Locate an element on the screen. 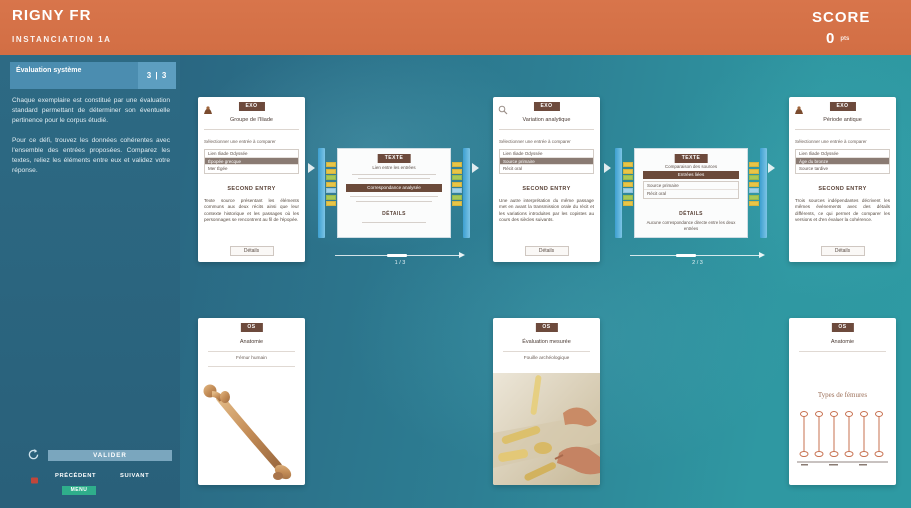 This screenshot has width=911, height=508. card-tag: EXO is located at coordinates (251, 106).